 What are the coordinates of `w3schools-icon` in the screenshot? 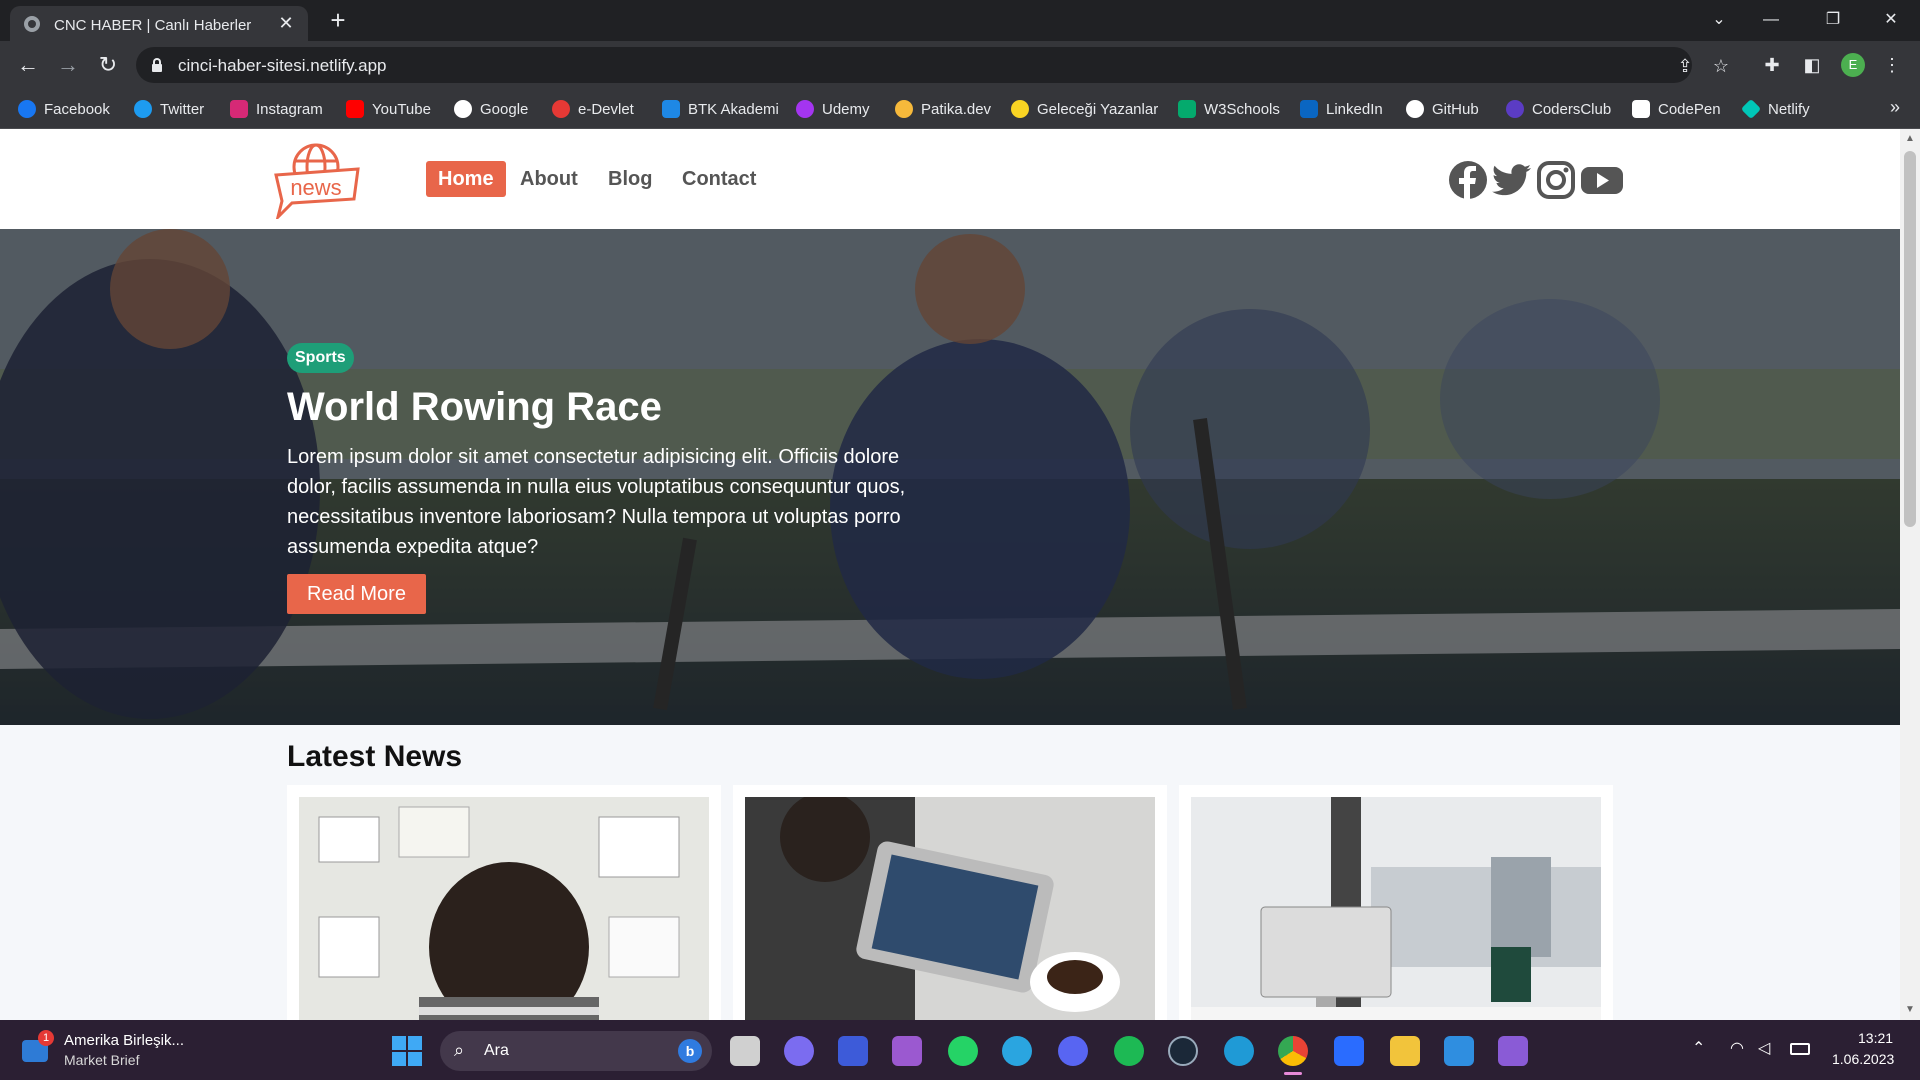 It's located at (1187, 109).